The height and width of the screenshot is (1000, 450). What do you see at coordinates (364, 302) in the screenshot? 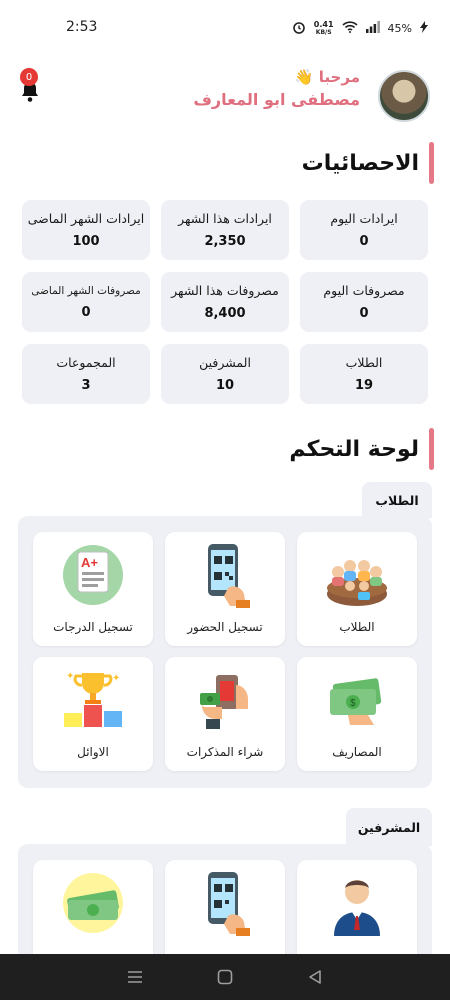
I see `stat-card-today-expenses: مصروفات اليوم 0` at bounding box center [364, 302].